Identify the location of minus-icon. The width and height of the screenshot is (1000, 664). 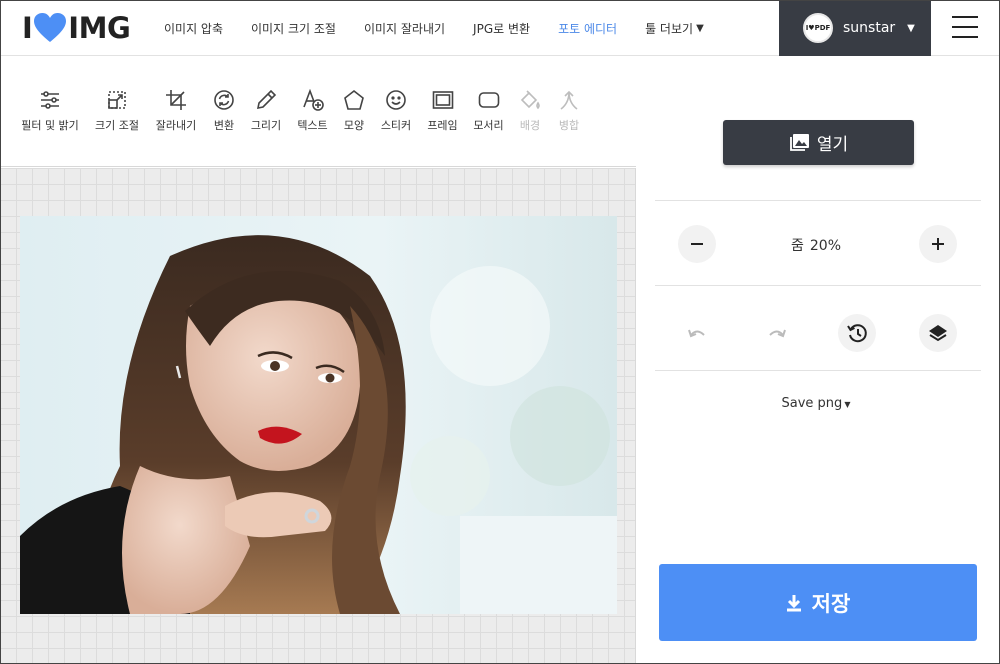
(697, 244).